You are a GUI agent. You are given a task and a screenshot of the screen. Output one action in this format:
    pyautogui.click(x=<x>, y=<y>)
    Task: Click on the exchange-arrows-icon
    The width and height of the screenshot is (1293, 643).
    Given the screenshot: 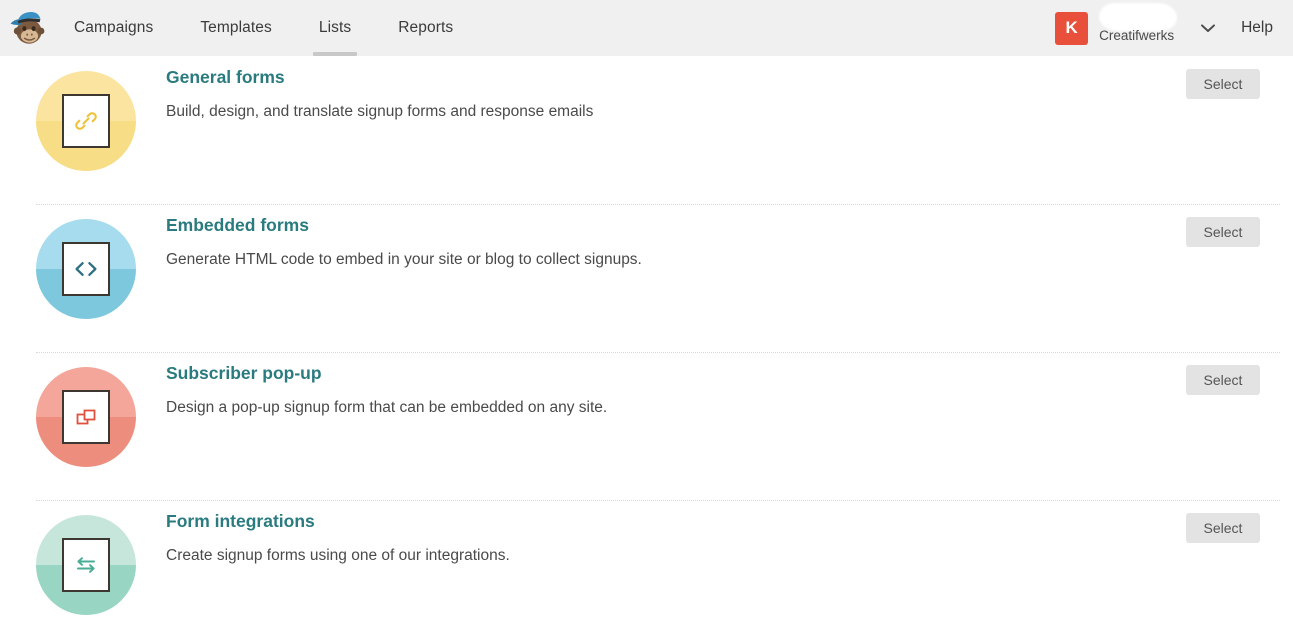 What is the action you would take?
    pyautogui.click(x=86, y=565)
    